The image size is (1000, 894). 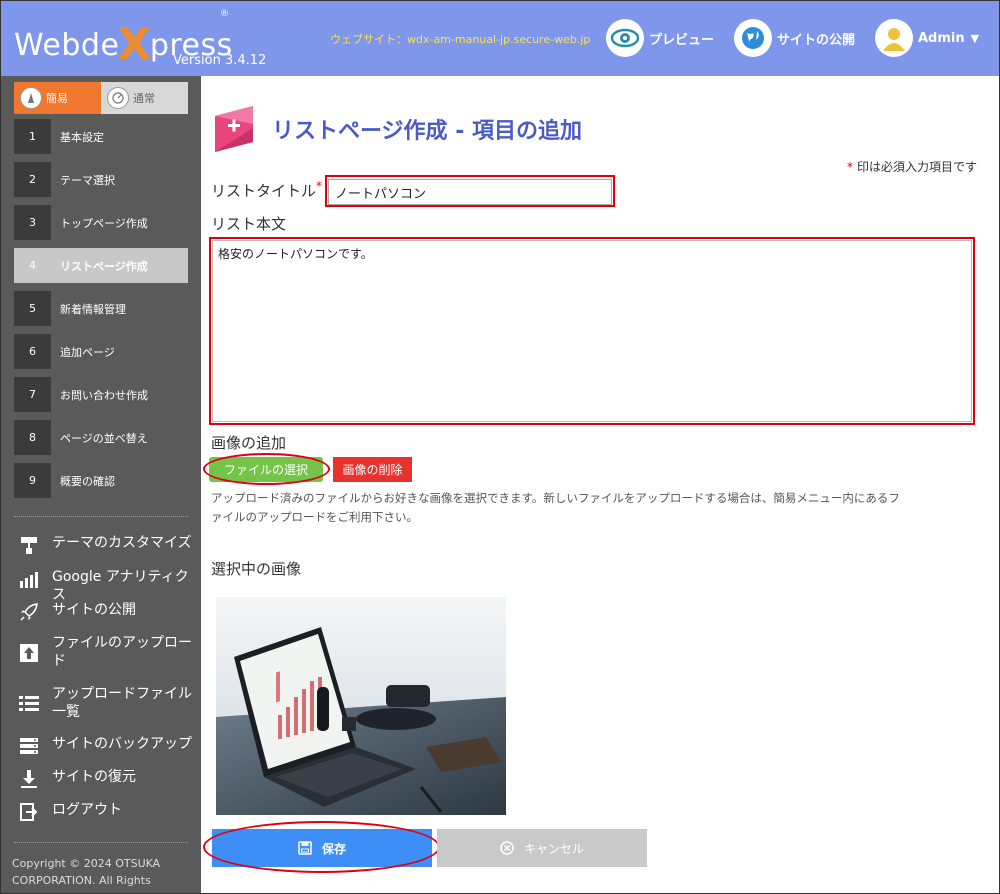 What do you see at coordinates (122, 703) in the screenshot?
I see `menu-label: アップロードファイル一覧` at bounding box center [122, 703].